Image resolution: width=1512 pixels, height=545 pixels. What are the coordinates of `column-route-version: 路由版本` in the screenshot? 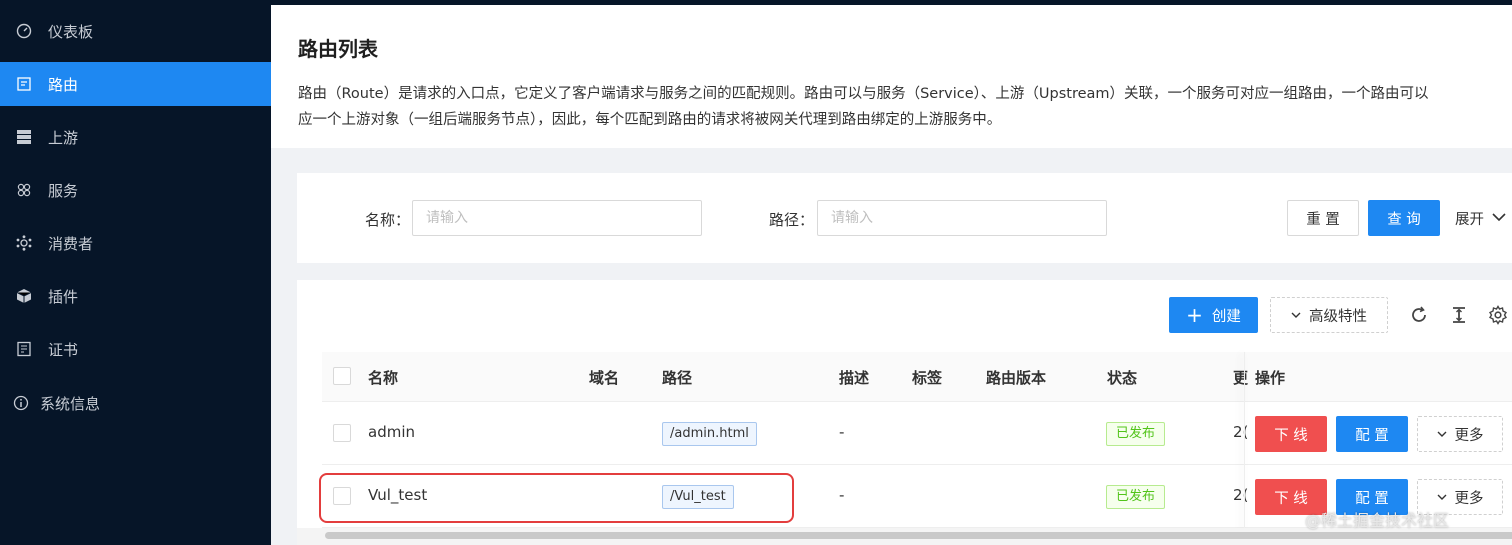 It's located at (1016, 378).